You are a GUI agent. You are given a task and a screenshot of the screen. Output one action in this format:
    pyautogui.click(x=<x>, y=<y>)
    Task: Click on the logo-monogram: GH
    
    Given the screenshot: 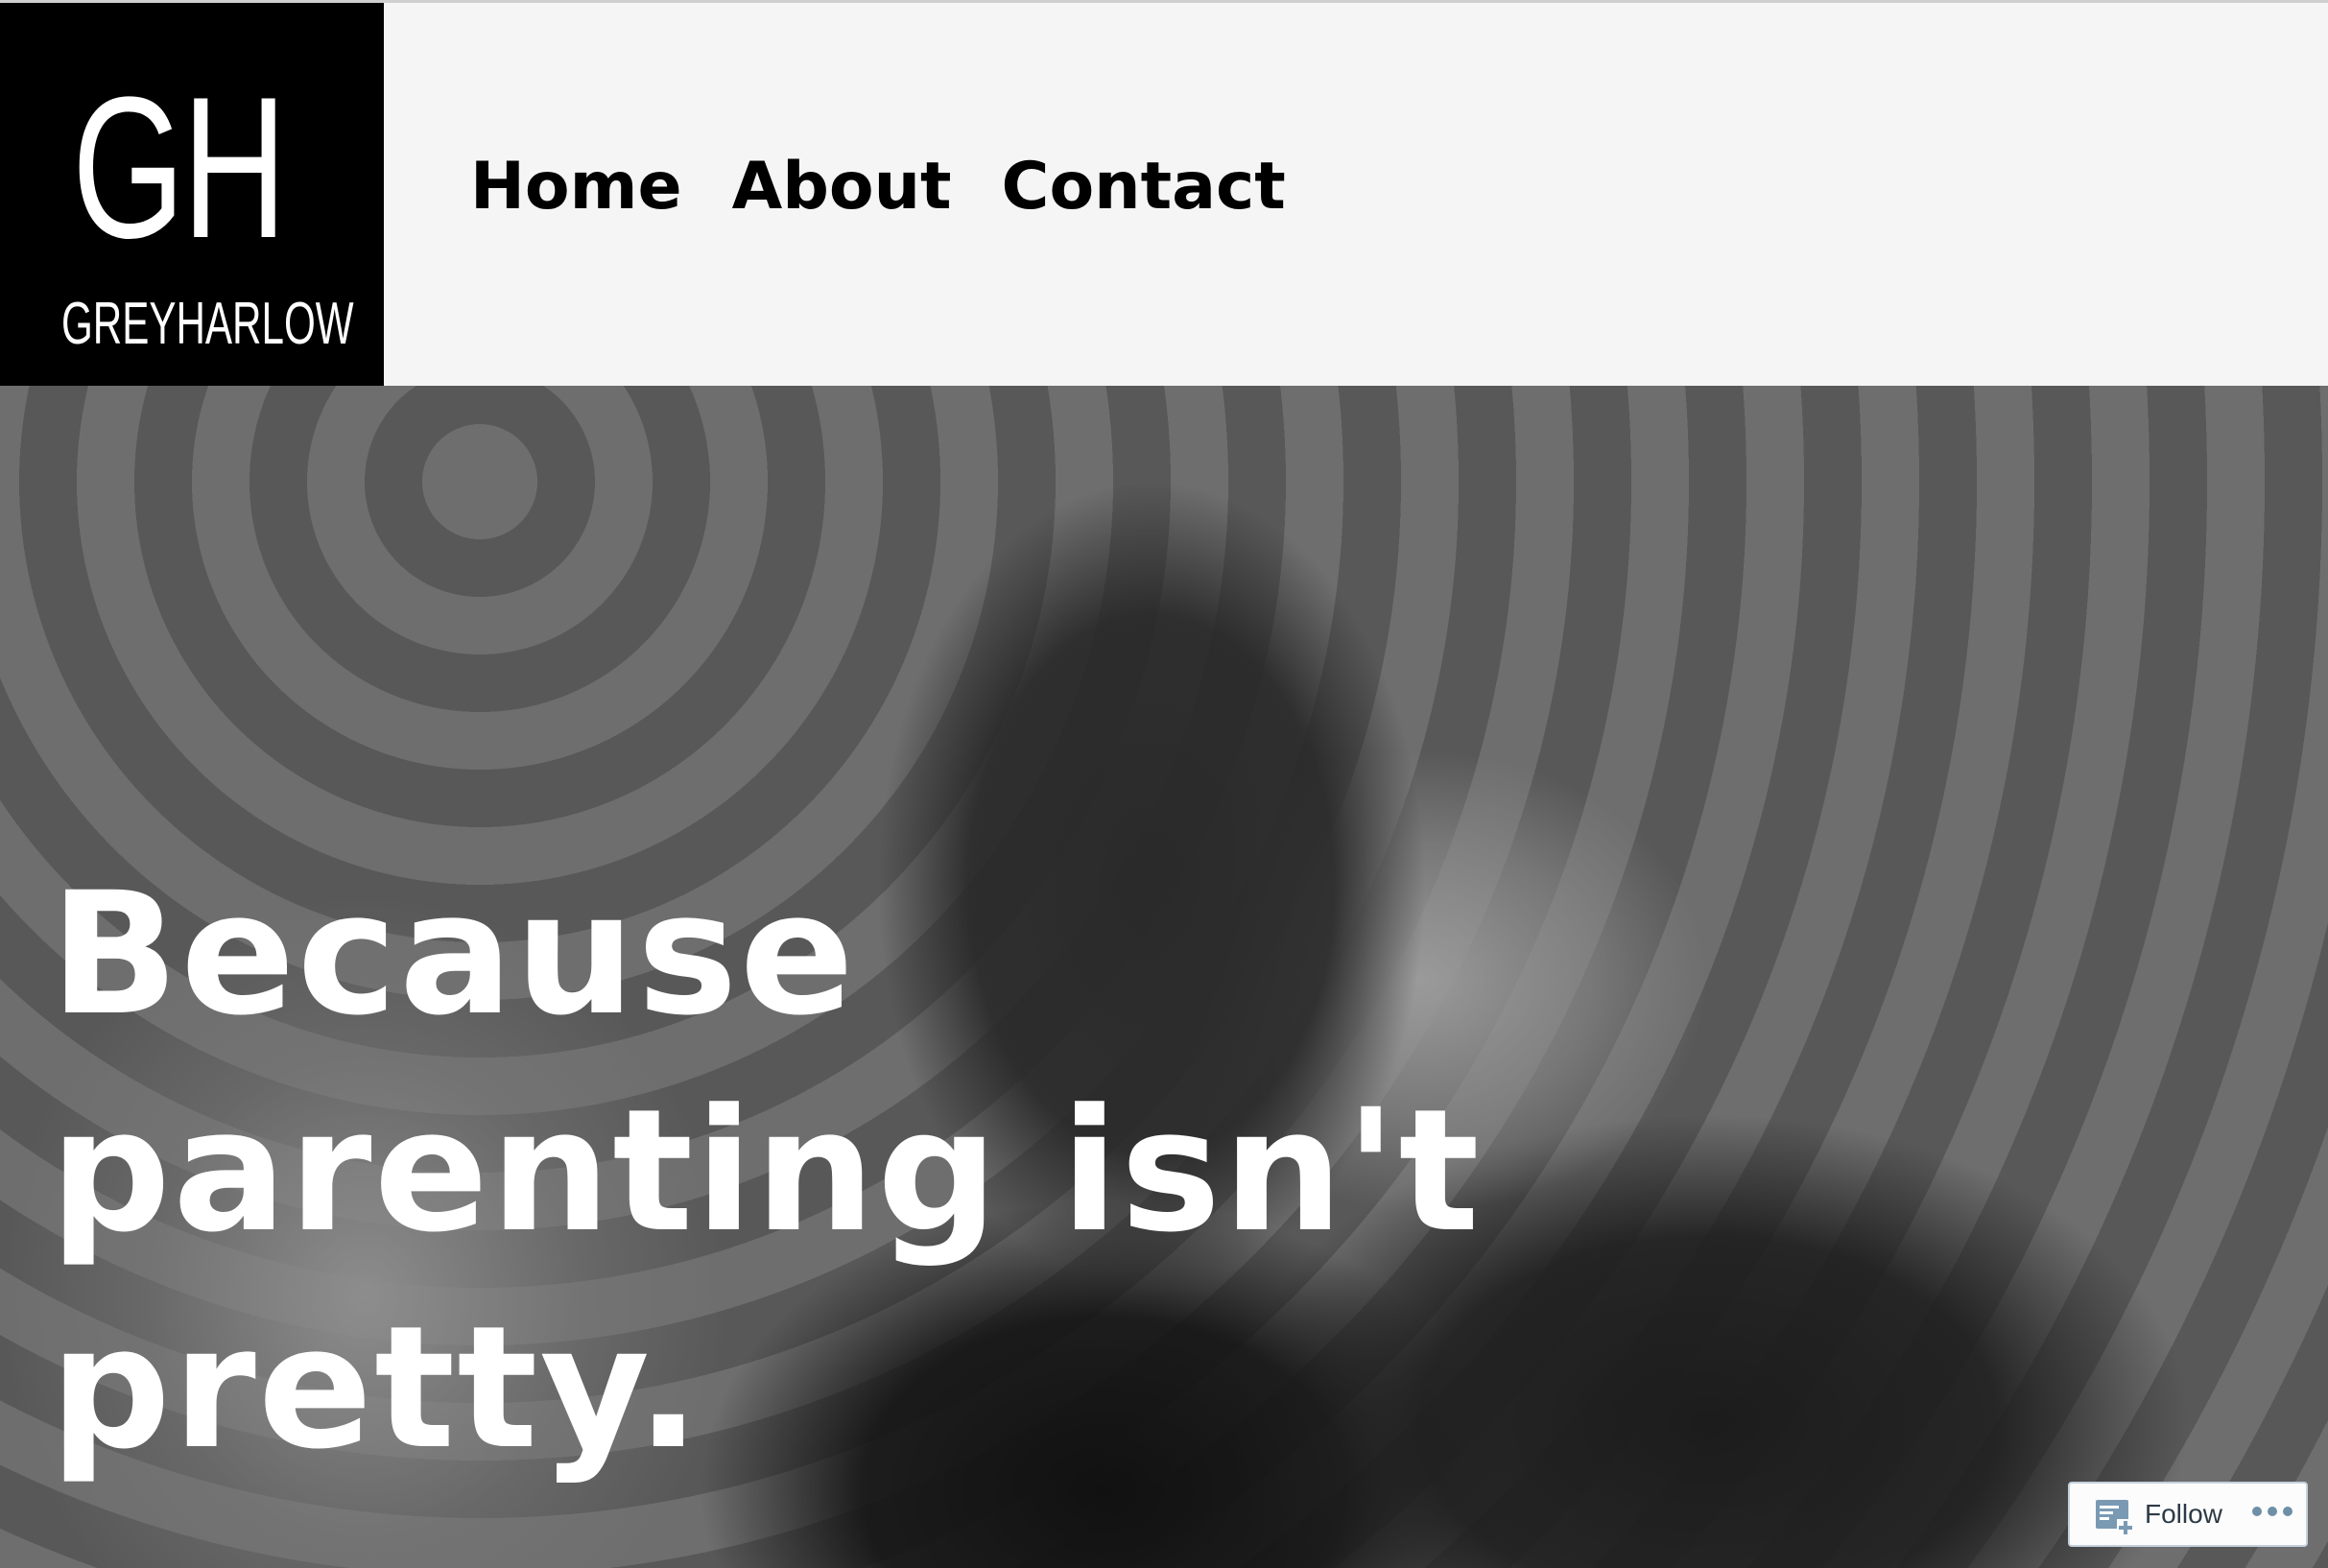 What is the action you would take?
    pyautogui.click(x=179, y=167)
    